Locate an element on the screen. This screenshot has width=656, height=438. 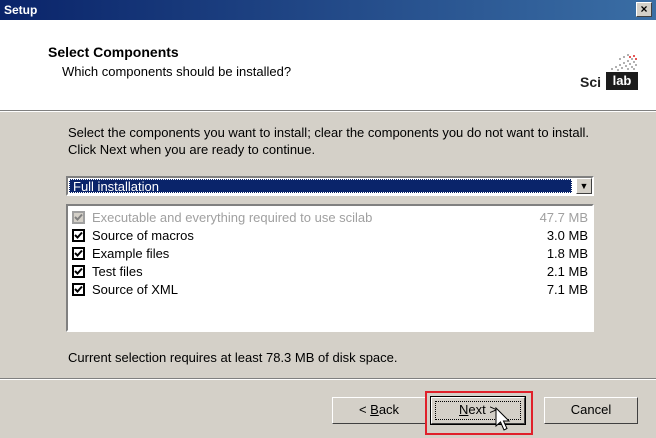
installation-type-dropdown: Full installation ▼ is located at coordinates (330, 186).